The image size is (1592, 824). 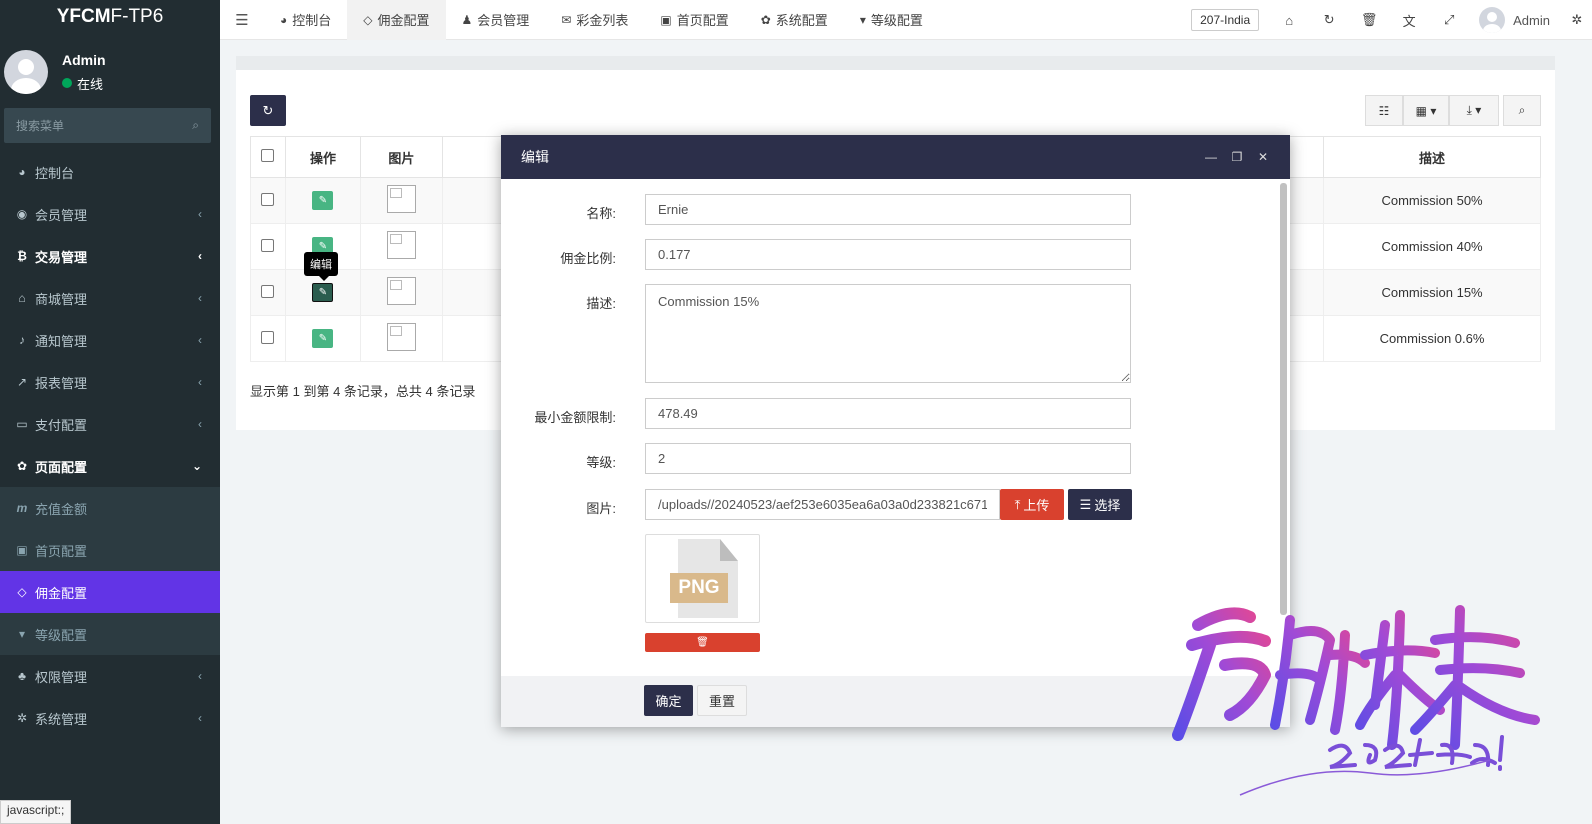 What do you see at coordinates (801, 20) in the screenshot?
I see `tab-label: 系统配置` at bounding box center [801, 20].